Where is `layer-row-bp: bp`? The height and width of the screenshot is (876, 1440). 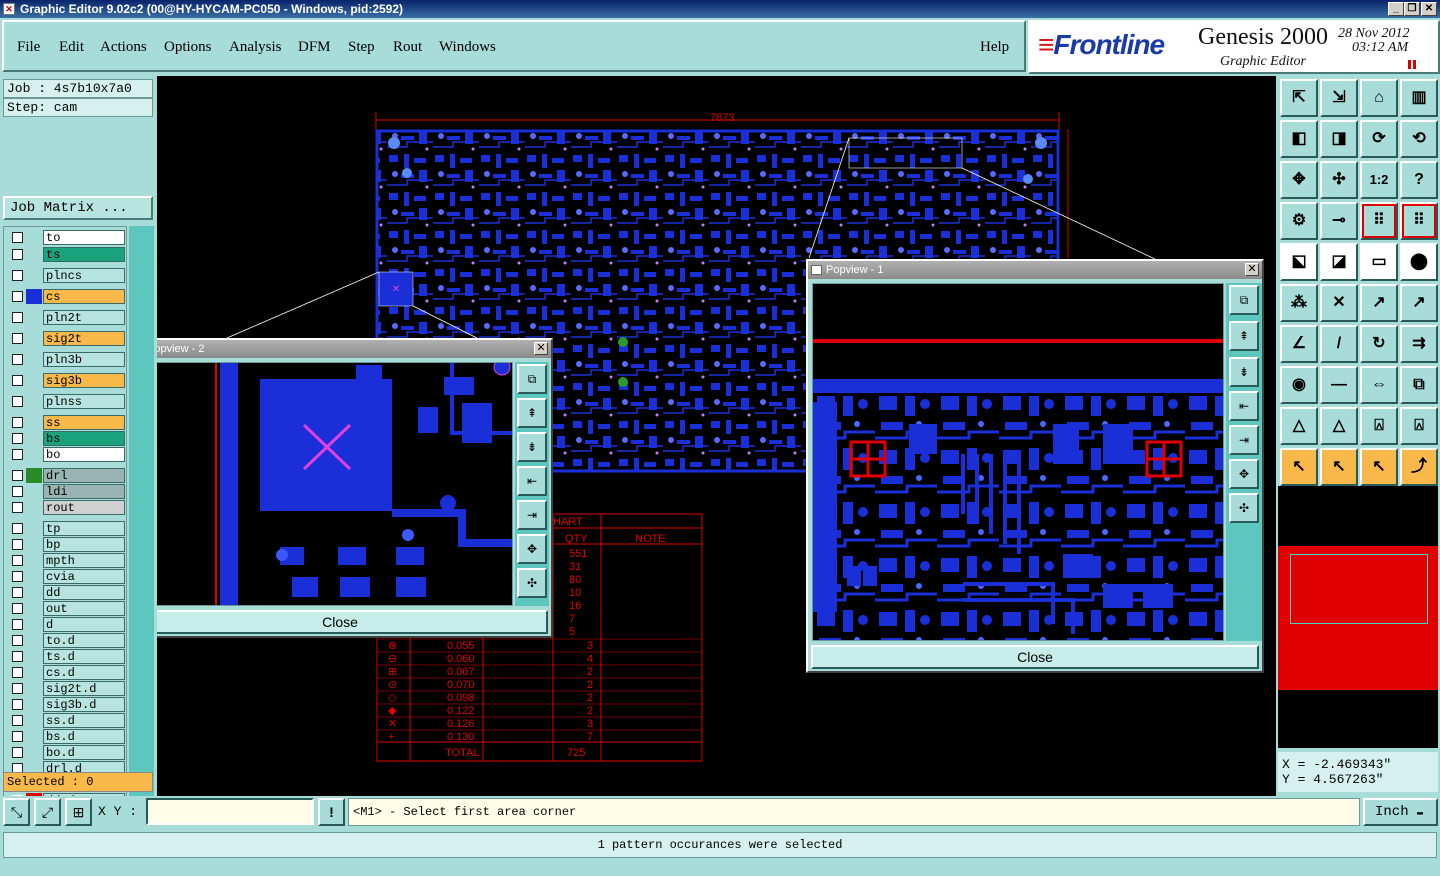
layer-row-bp: bp is located at coordinates (66, 544).